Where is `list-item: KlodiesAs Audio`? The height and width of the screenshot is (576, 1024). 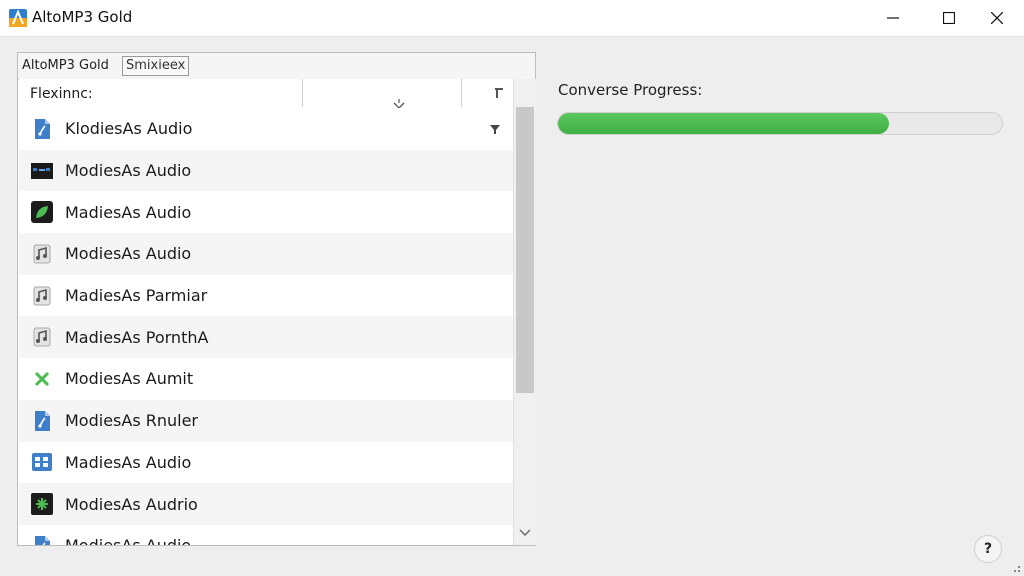
list-item: KlodiesAs Audio is located at coordinates (266, 129).